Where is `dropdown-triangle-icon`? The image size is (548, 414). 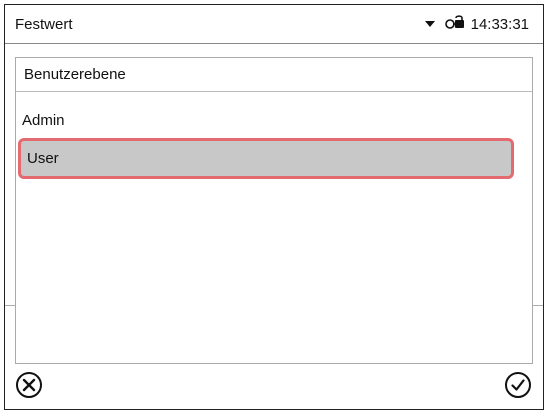 dropdown-triangle-icon is located at coordinates (429, 24).